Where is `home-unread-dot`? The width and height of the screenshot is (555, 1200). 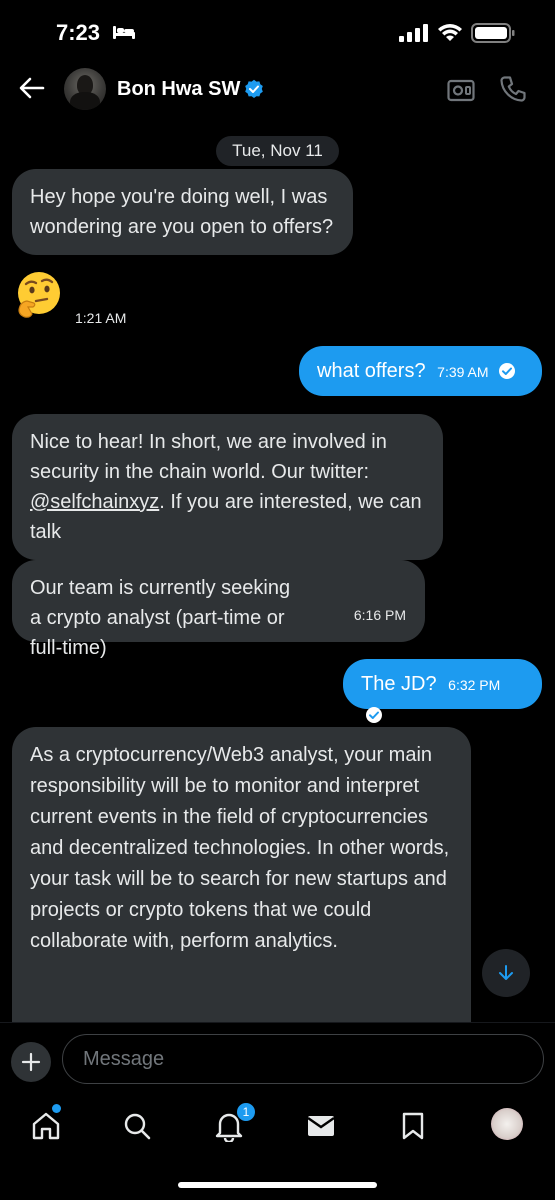 home-unread-dot is located at coordinates (56, 1108).